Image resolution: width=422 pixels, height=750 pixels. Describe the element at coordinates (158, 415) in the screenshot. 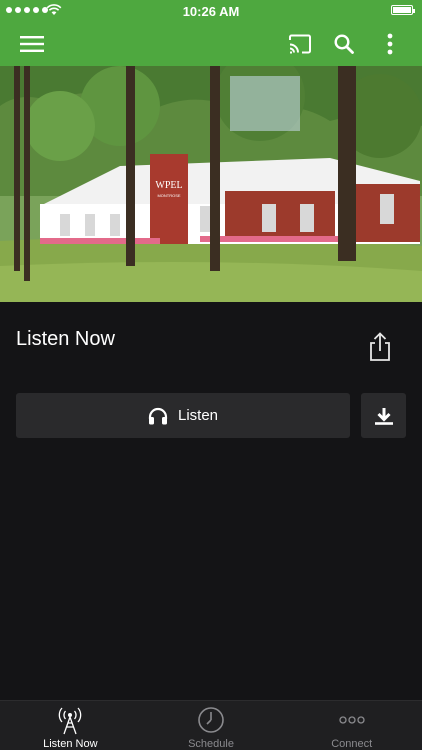

I see `headphones-icon` at that location.